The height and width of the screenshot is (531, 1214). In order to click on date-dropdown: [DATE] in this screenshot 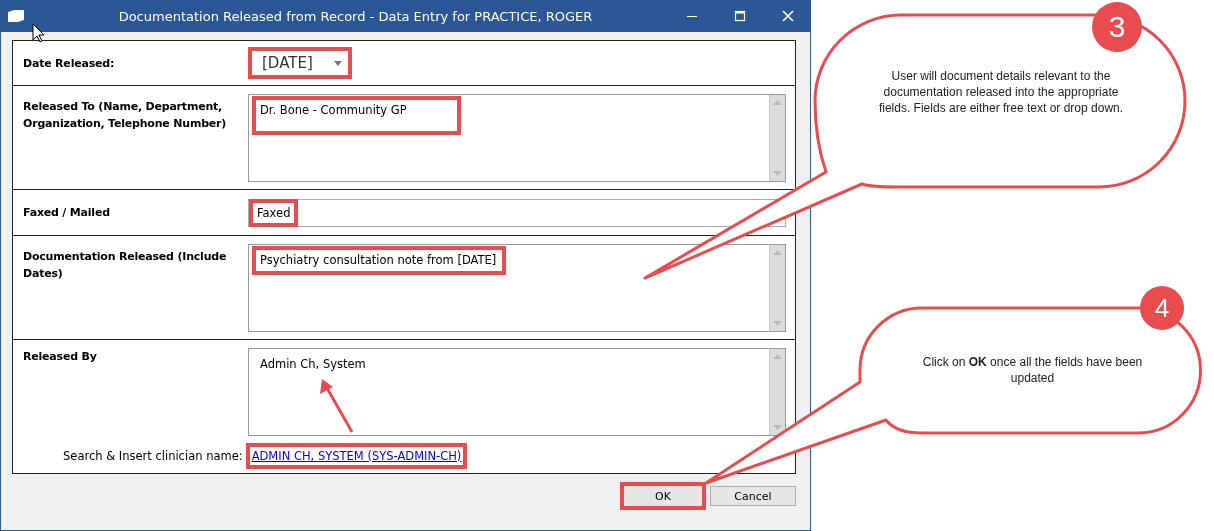, I will do `click(300, 63)`.